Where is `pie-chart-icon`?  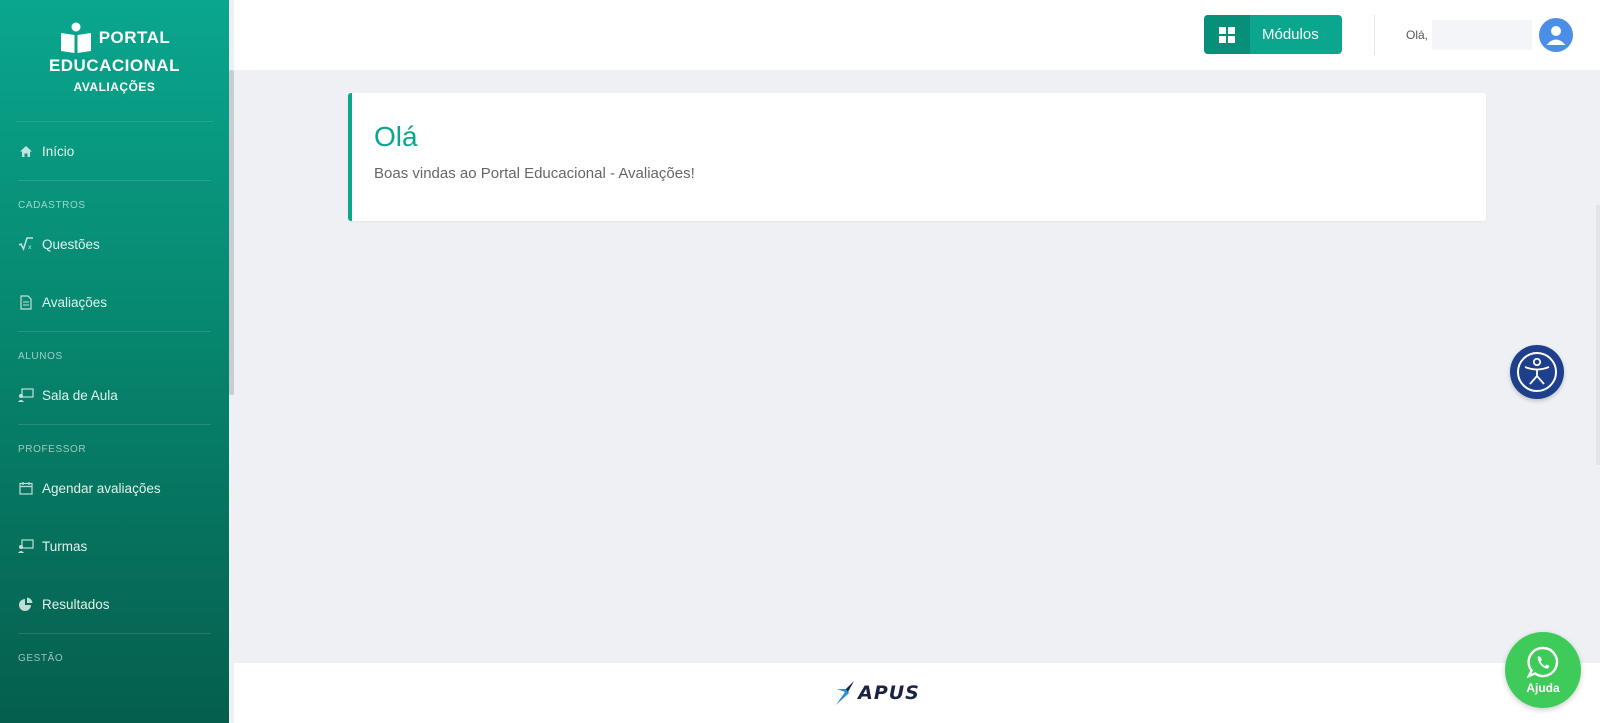 pie-chart-icon is located at coordinates (26, 604).